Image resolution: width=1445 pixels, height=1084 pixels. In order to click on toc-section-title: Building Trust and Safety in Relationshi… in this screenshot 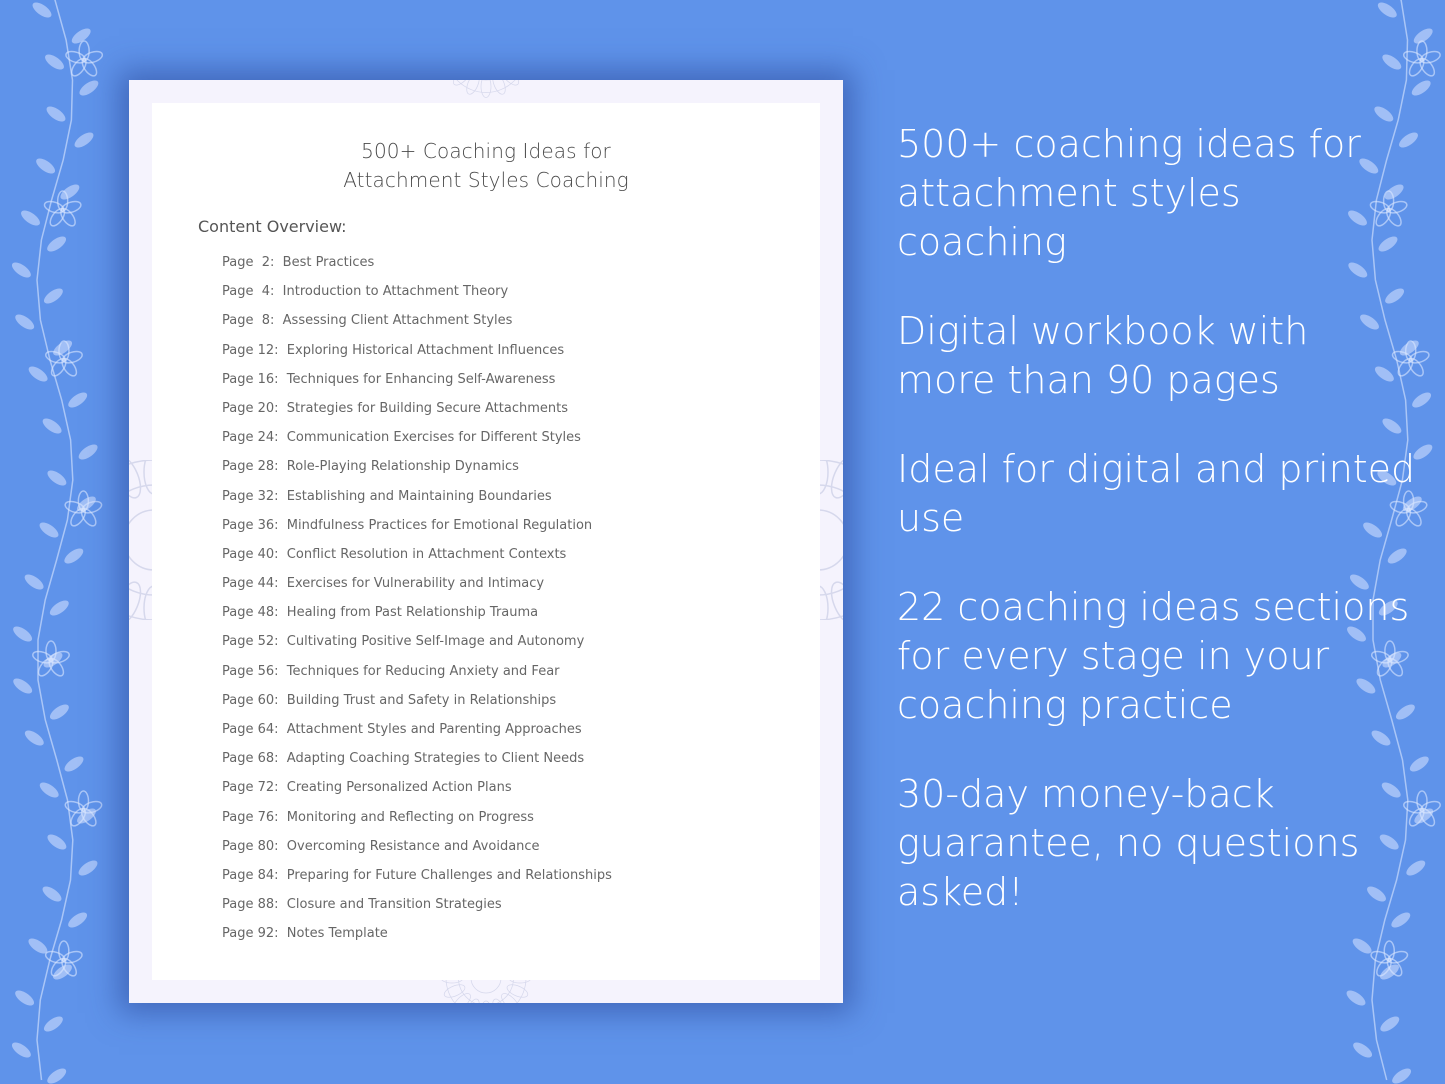, I will do `click(421, 700)`.